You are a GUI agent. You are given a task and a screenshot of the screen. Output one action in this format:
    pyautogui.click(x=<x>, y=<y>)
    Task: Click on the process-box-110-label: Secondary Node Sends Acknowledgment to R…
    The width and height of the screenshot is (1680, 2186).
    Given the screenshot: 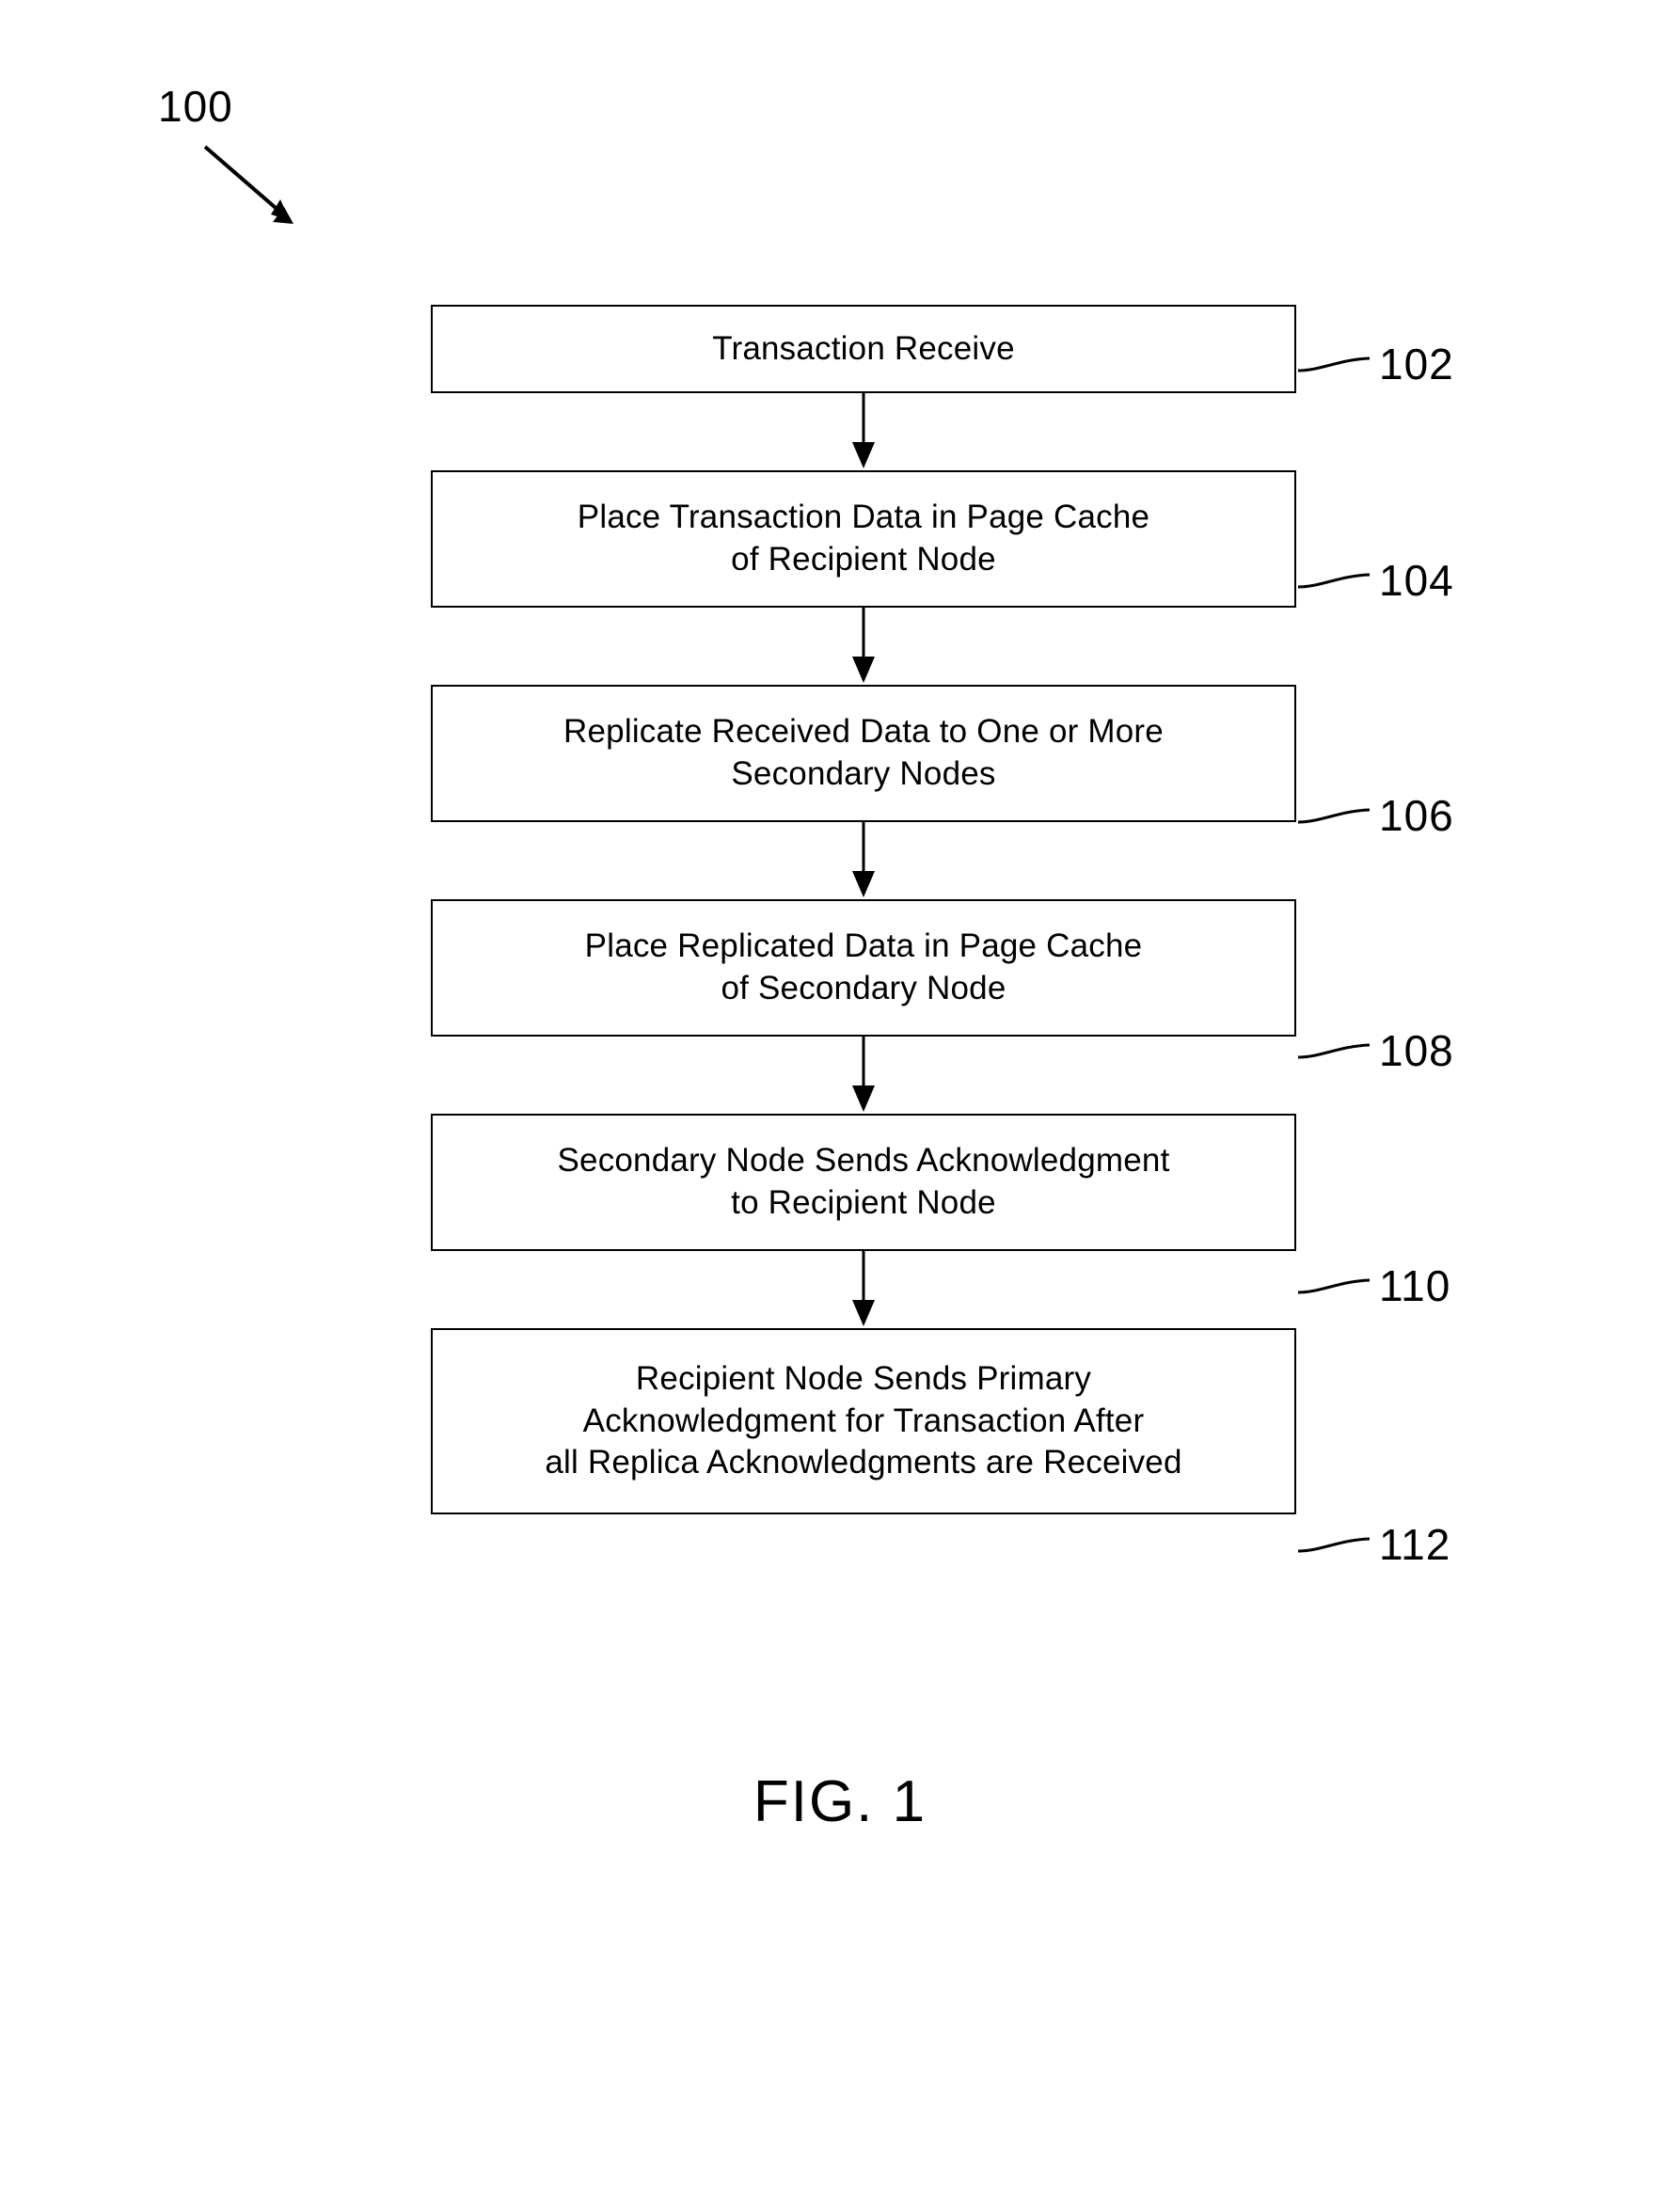 What is the action you would take?
    pyautogui.click(x=863, y=1181)
    